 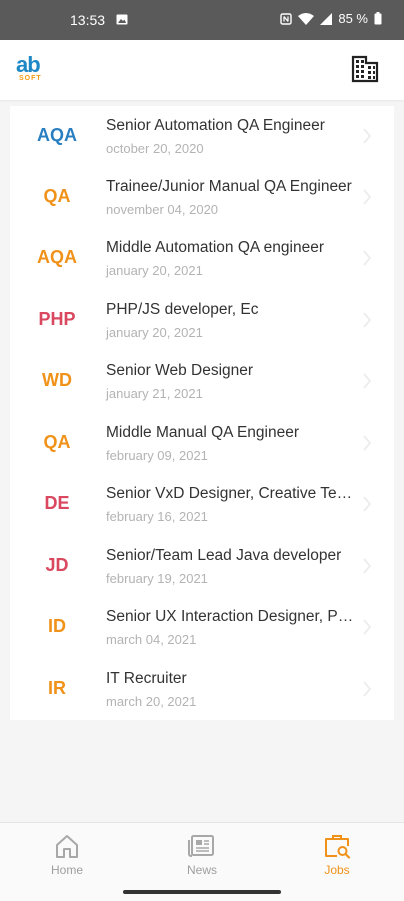 I want to click on battery-icon, so click(x=378, y=18).